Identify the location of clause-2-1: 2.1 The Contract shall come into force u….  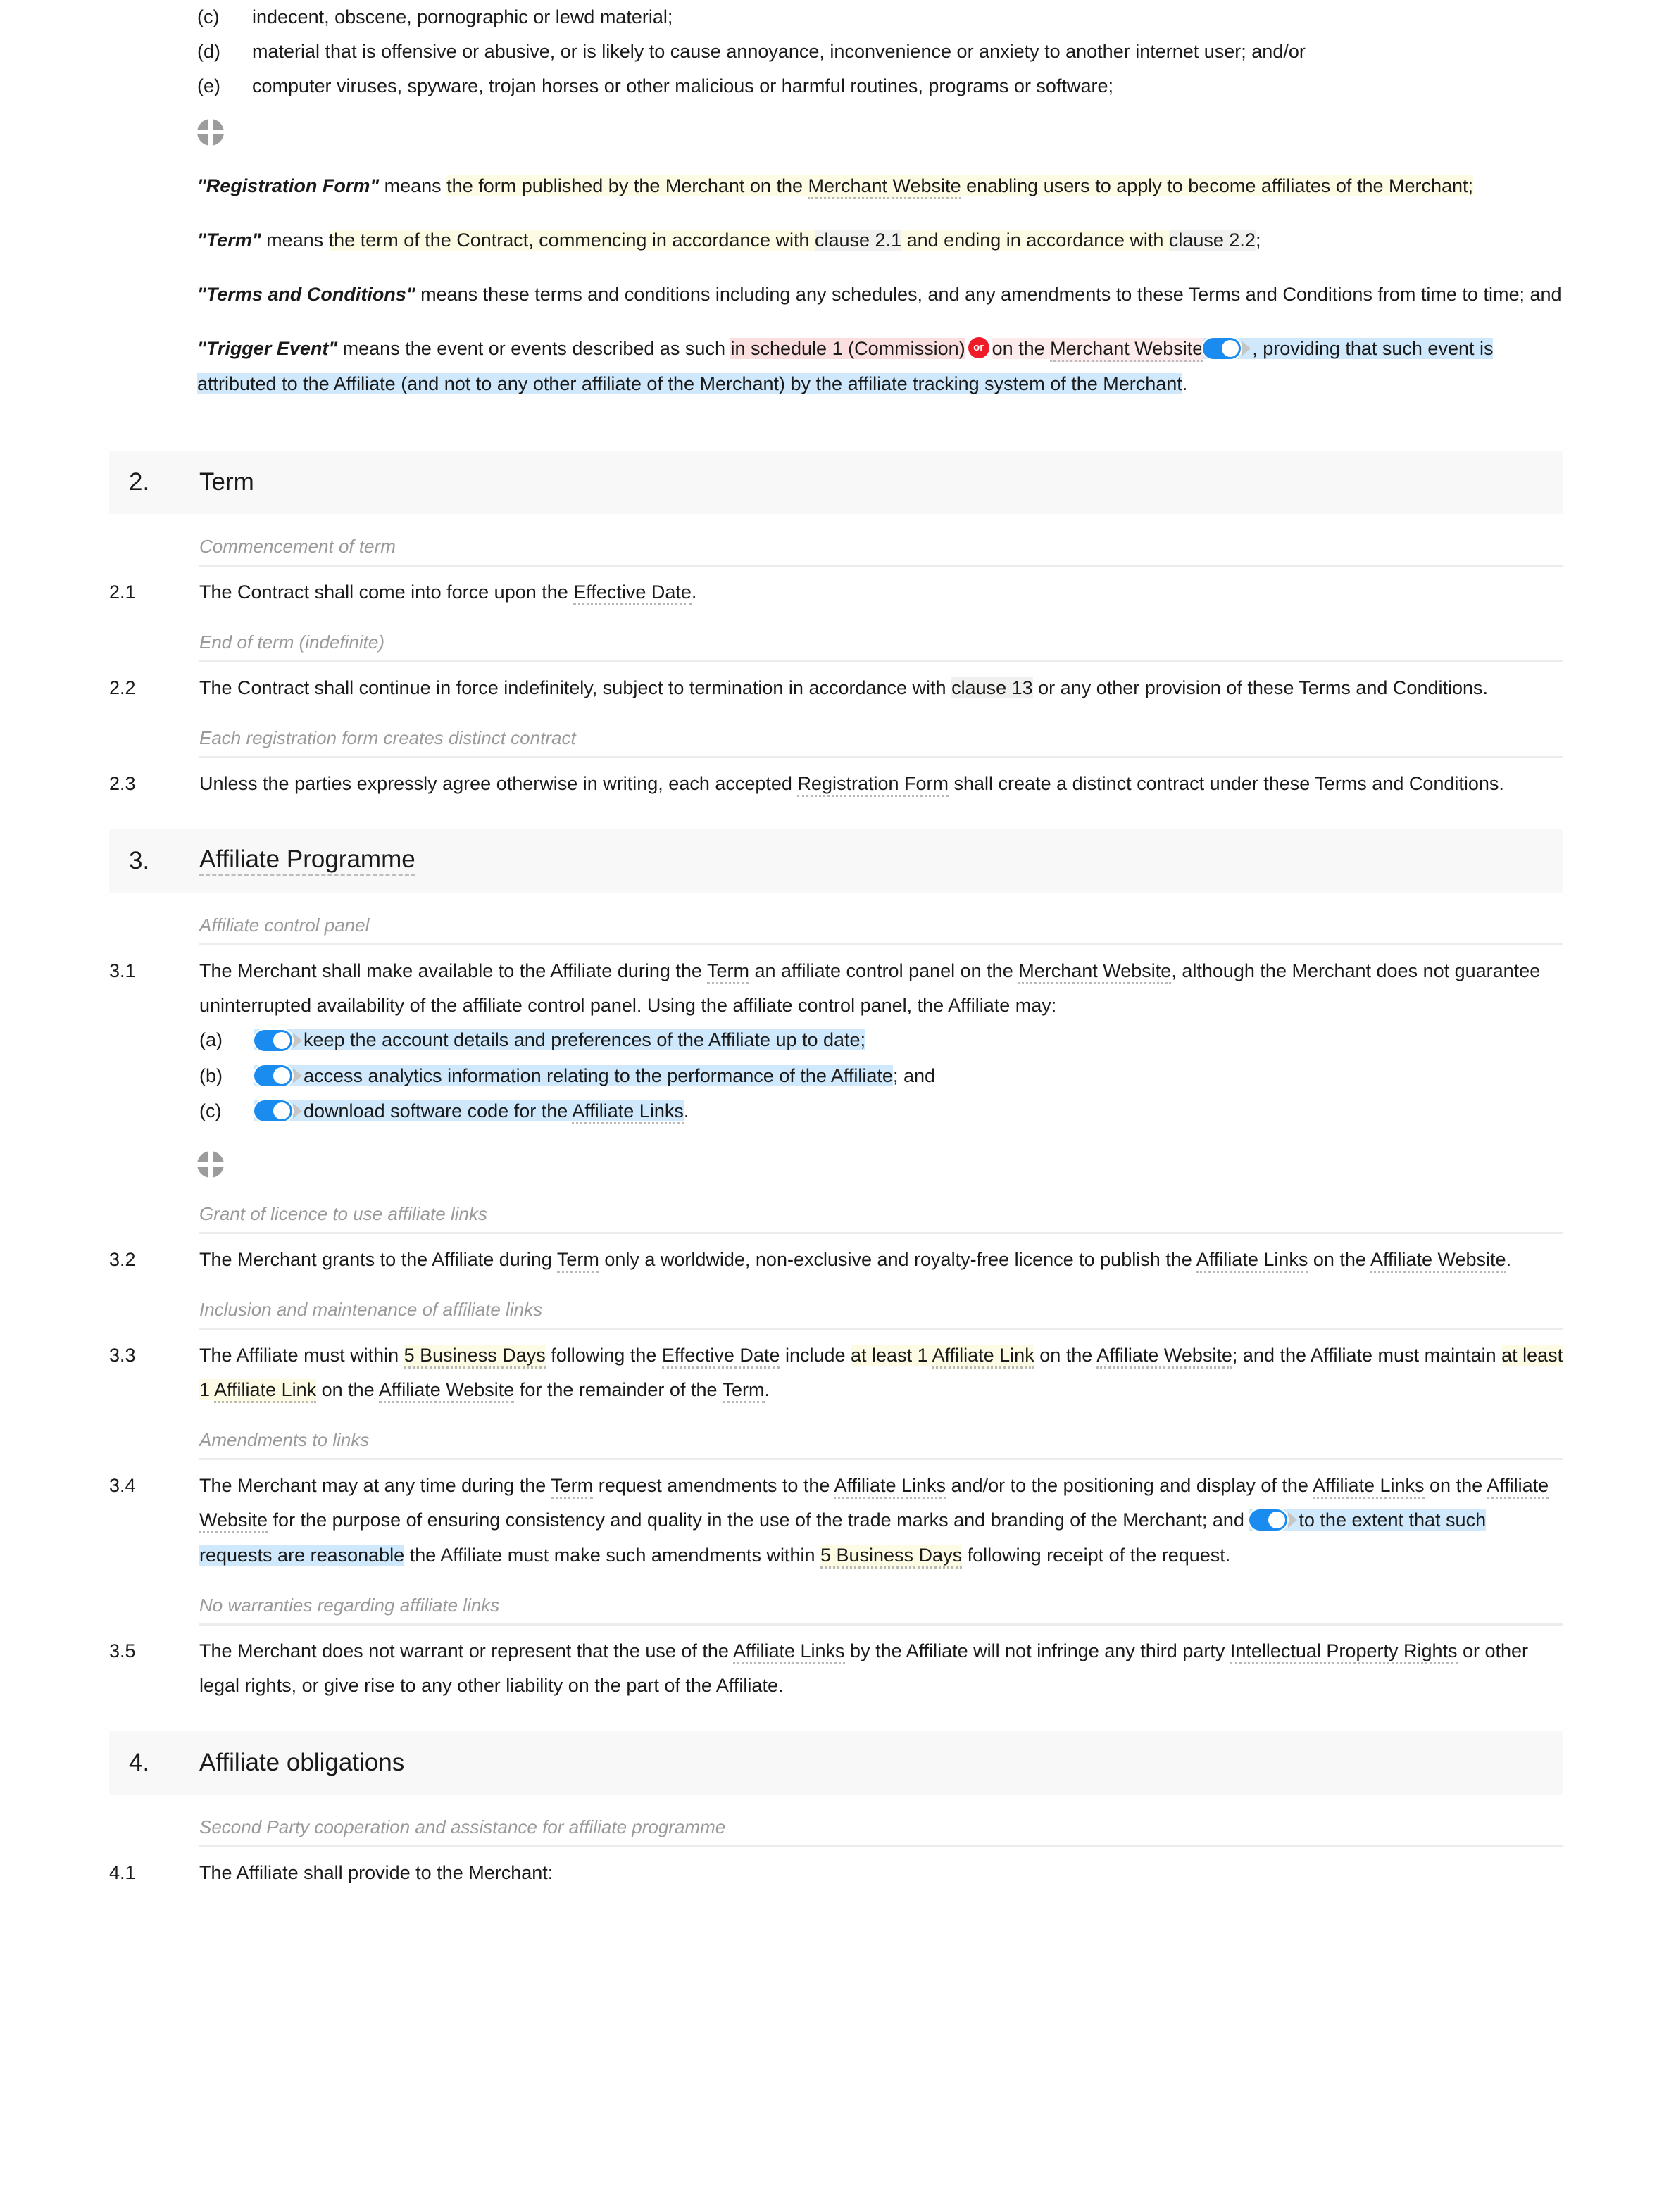
(836, 592).